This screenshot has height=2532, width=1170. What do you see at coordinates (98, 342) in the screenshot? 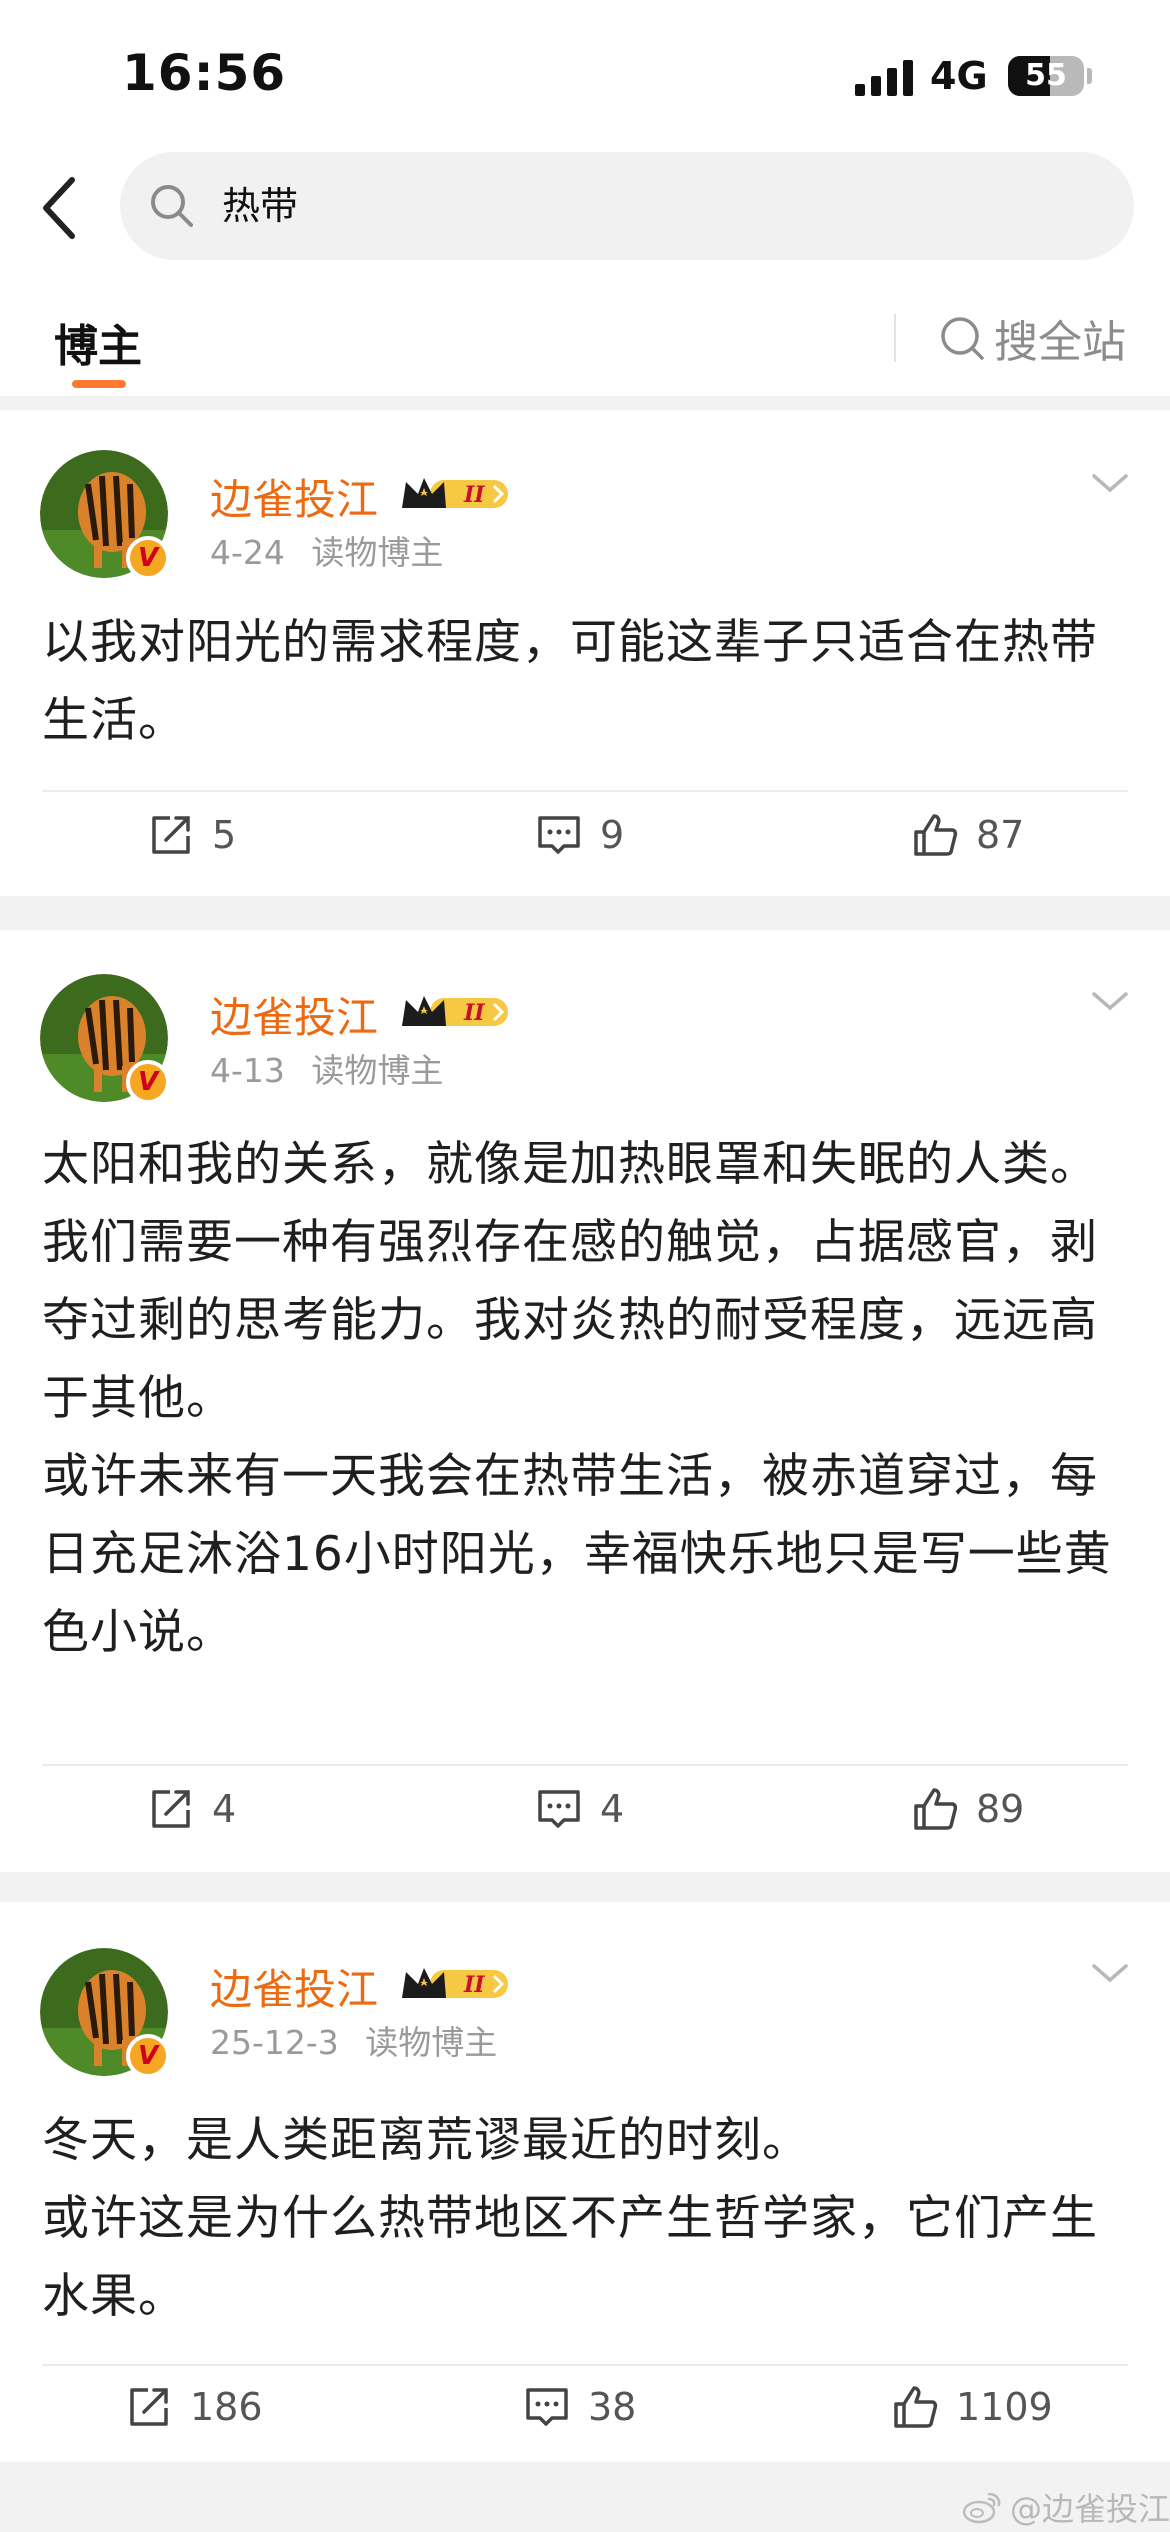
I see `tab-bloggers: 博主` at bounding box center [98, 342].